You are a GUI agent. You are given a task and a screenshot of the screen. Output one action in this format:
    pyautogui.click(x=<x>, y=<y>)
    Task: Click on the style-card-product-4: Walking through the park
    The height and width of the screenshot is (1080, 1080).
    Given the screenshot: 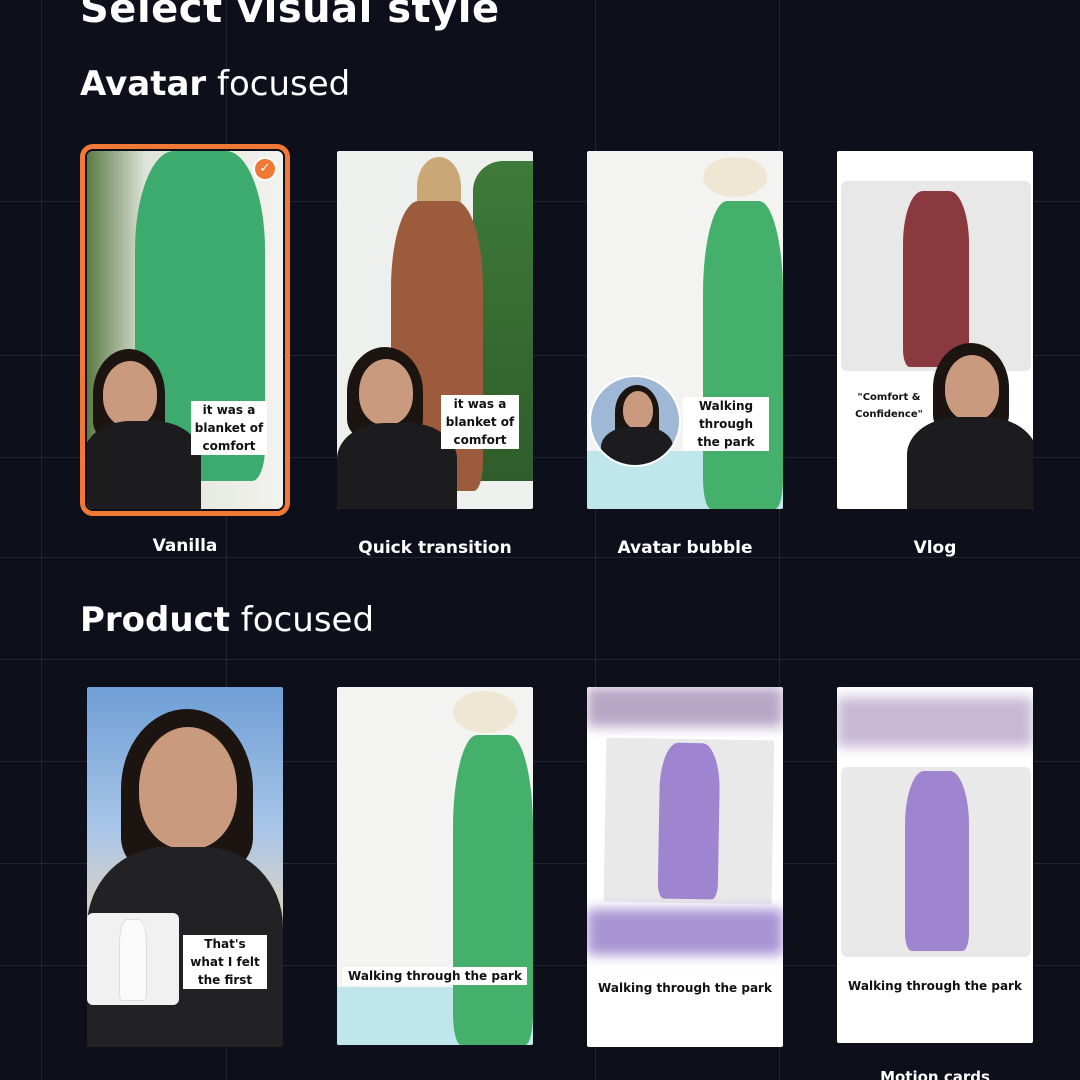 What is the action you would take?
    pyautogui.click(x=935, y=865)
    